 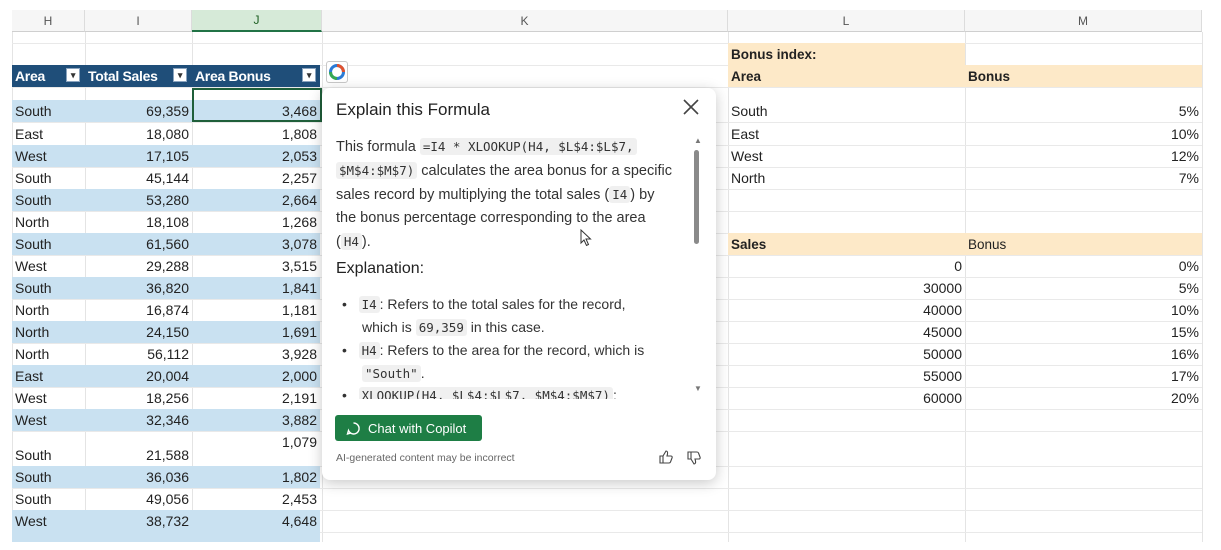 What do you see at coordinates (1083, 398) in the screenshot?
I see `sales-bonus-rate: 20%` at bounding box center [1083, 398].